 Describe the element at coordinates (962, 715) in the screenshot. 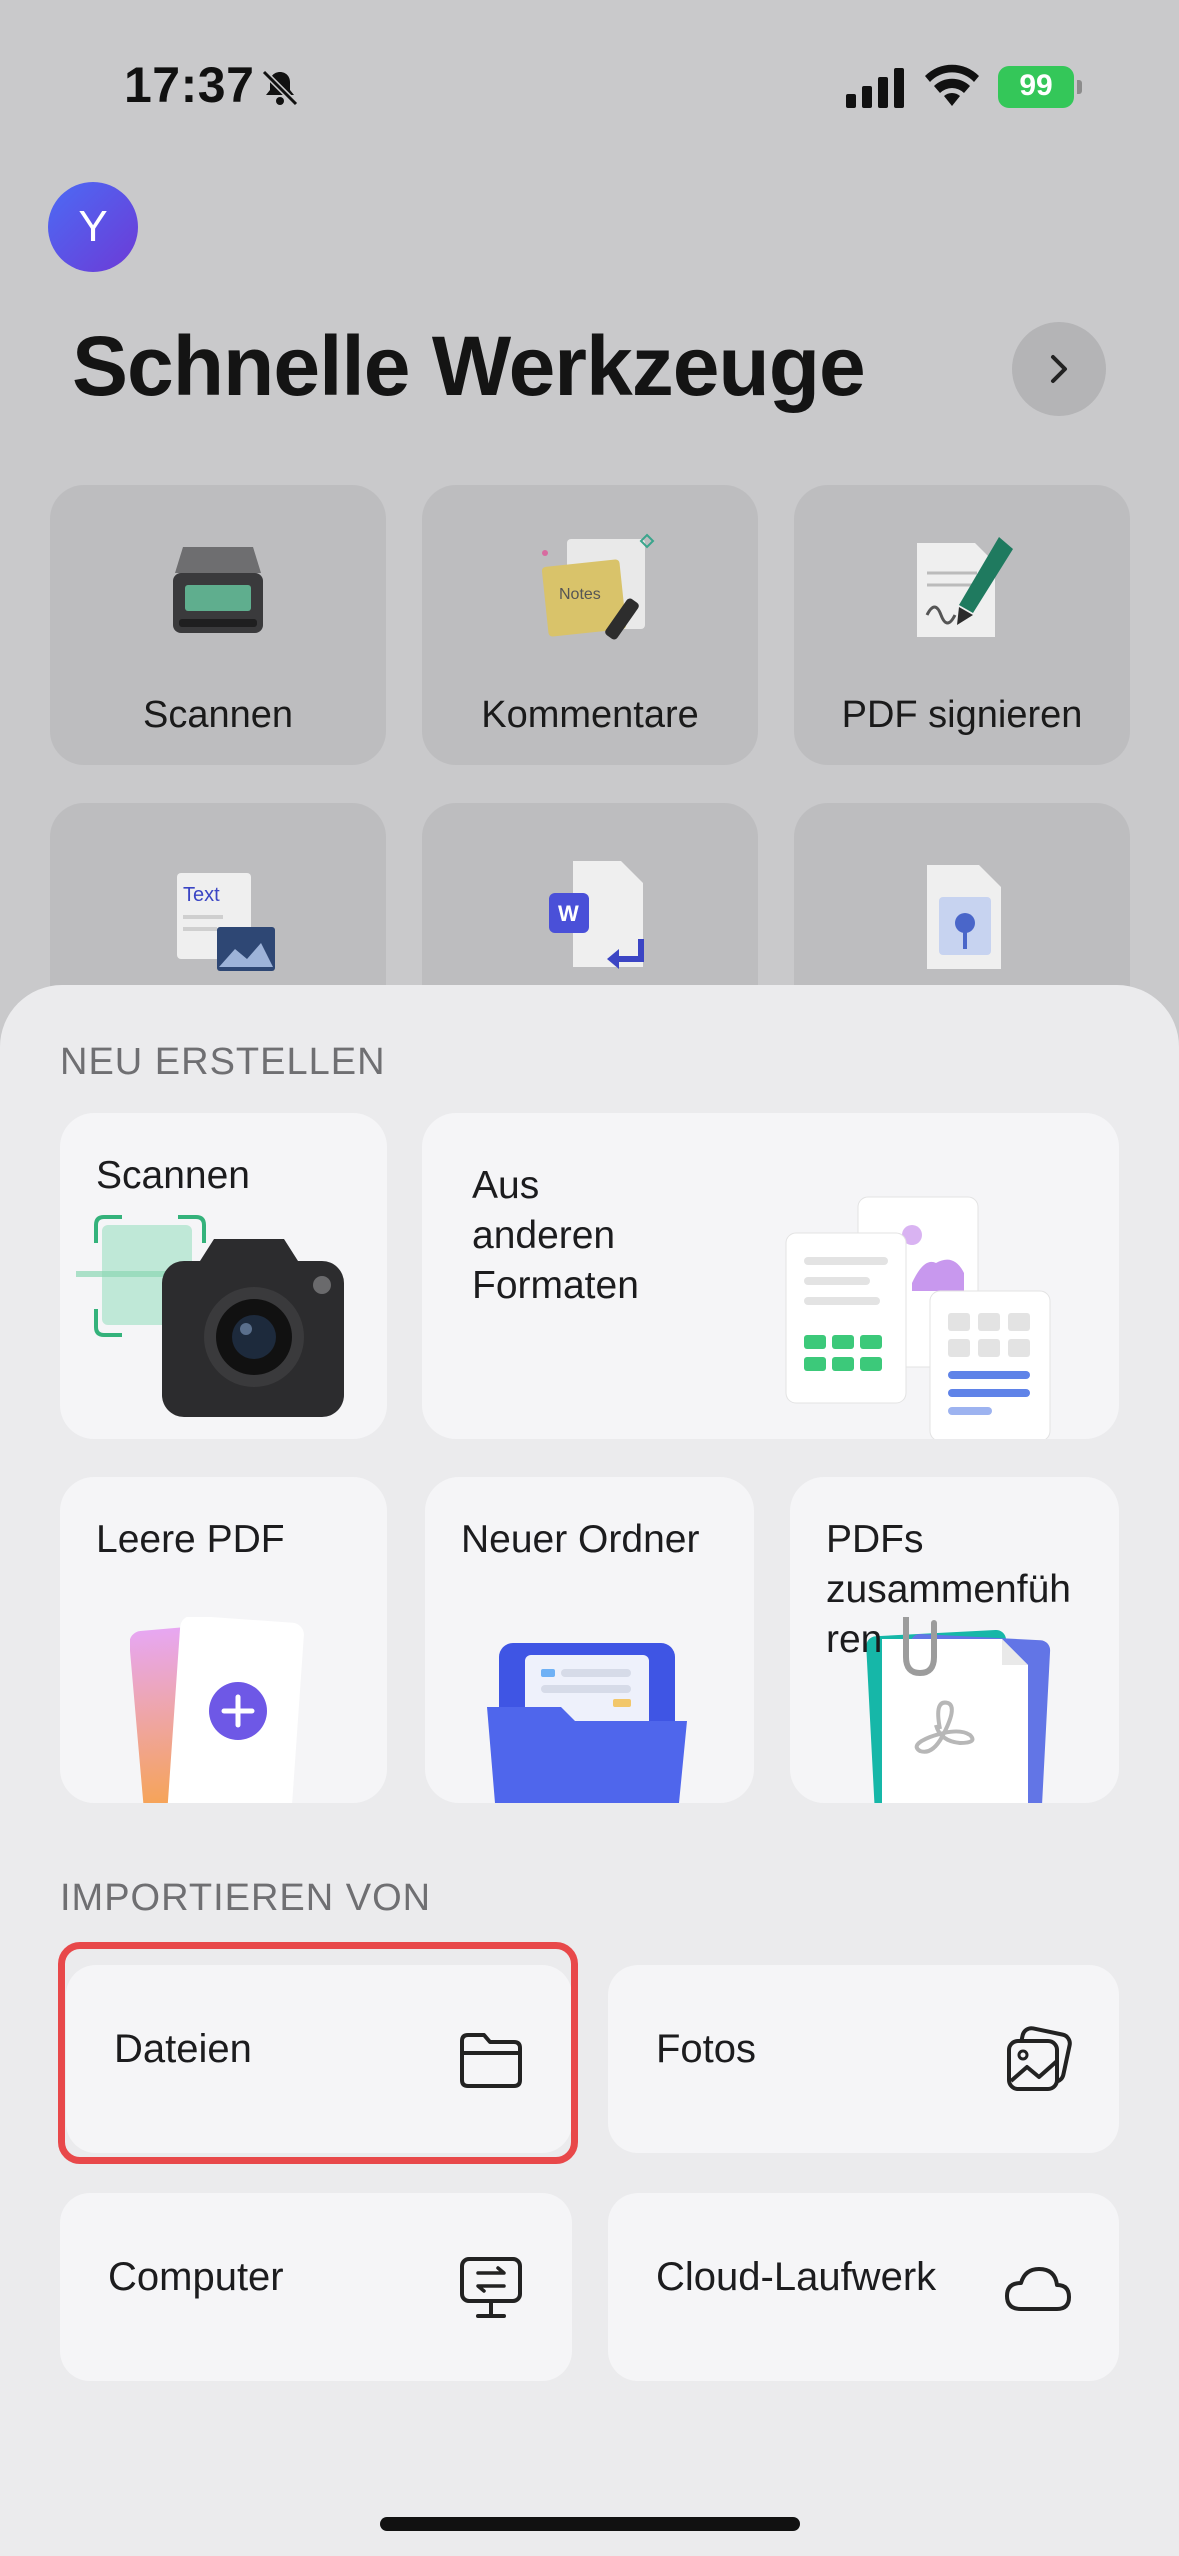

I see `tool-sign-label: PDF signieren` at that location.